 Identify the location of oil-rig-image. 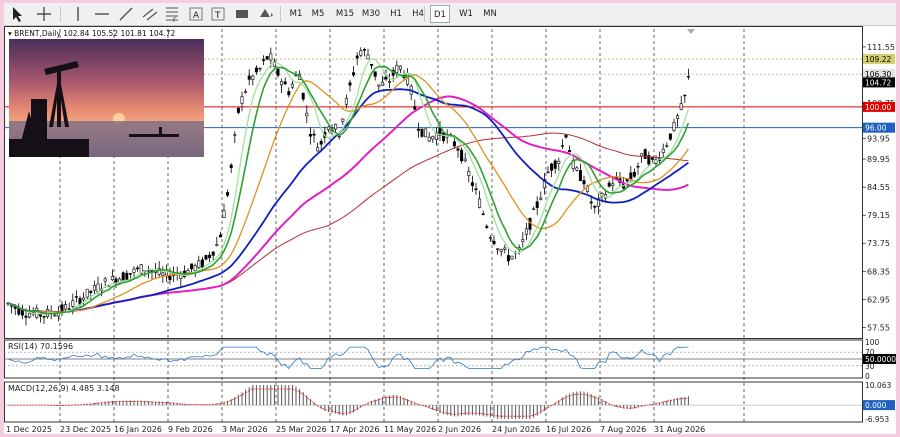
(106, 98).